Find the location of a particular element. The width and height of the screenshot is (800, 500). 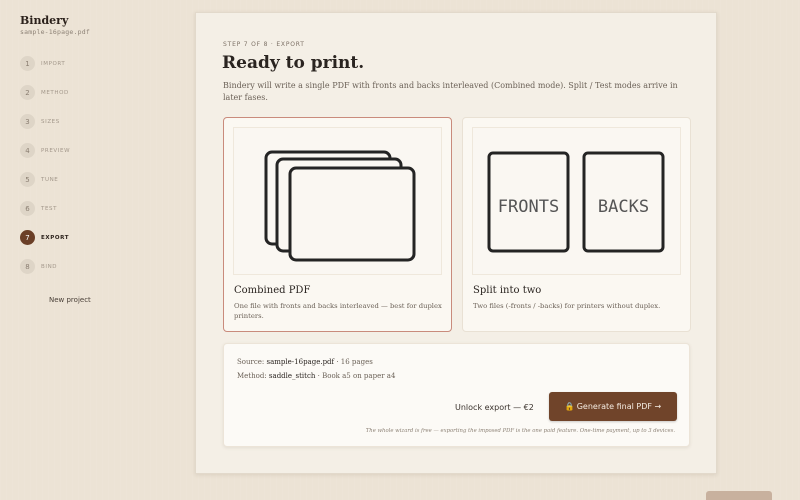

step-preview: 4 PREVIEW is located at coordinates (105, 150).